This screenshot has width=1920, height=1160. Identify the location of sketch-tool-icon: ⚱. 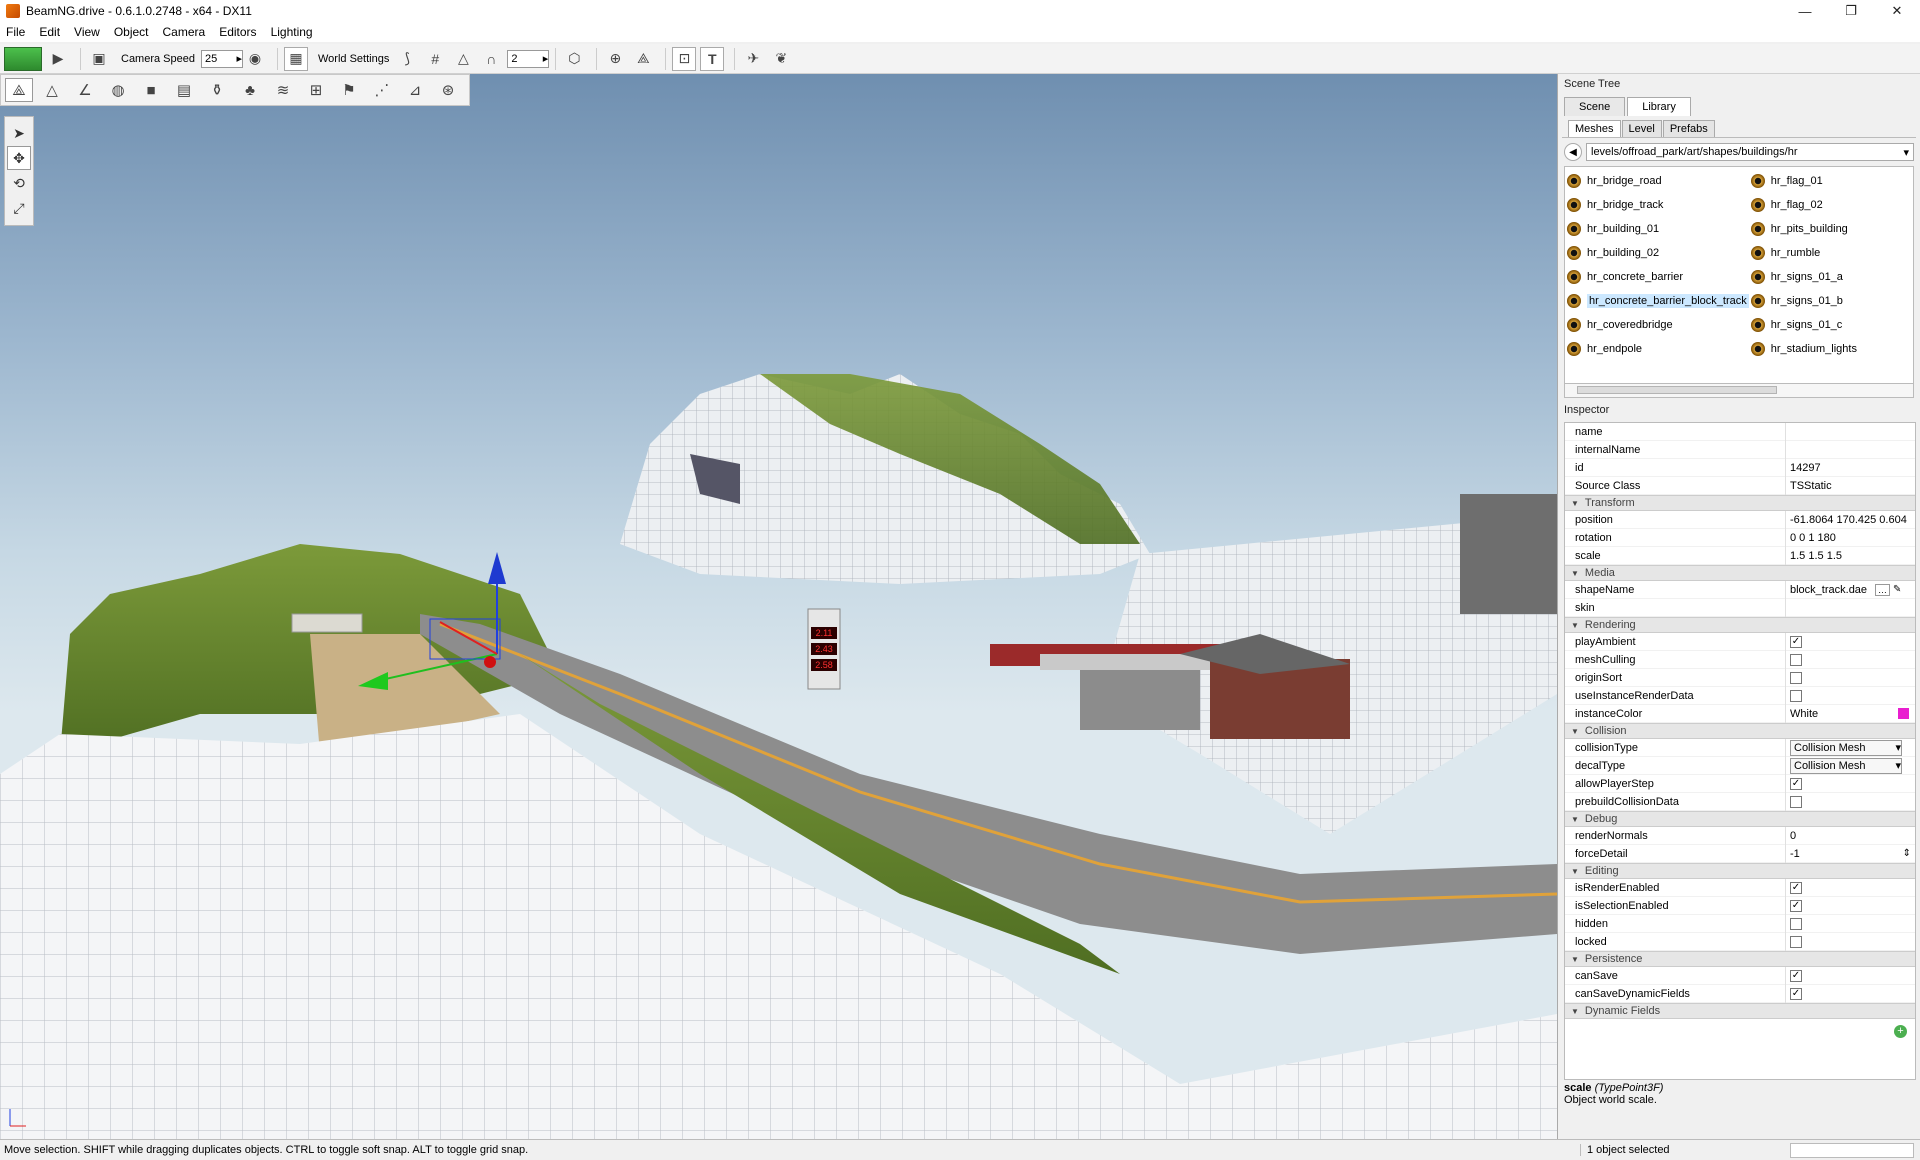
(217, 90).